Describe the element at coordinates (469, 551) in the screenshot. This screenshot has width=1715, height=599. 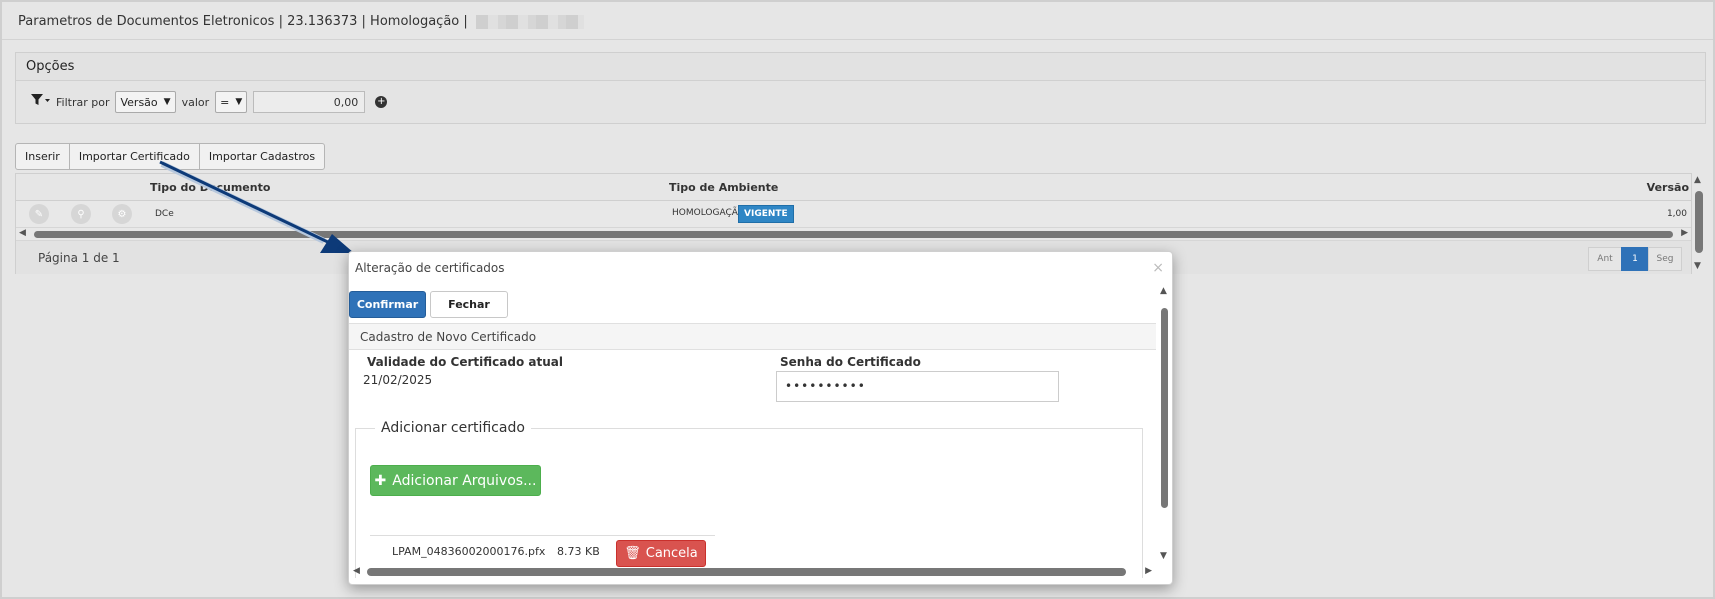
I see `file-name: LPAM_04836002000176.pfx` at that location.